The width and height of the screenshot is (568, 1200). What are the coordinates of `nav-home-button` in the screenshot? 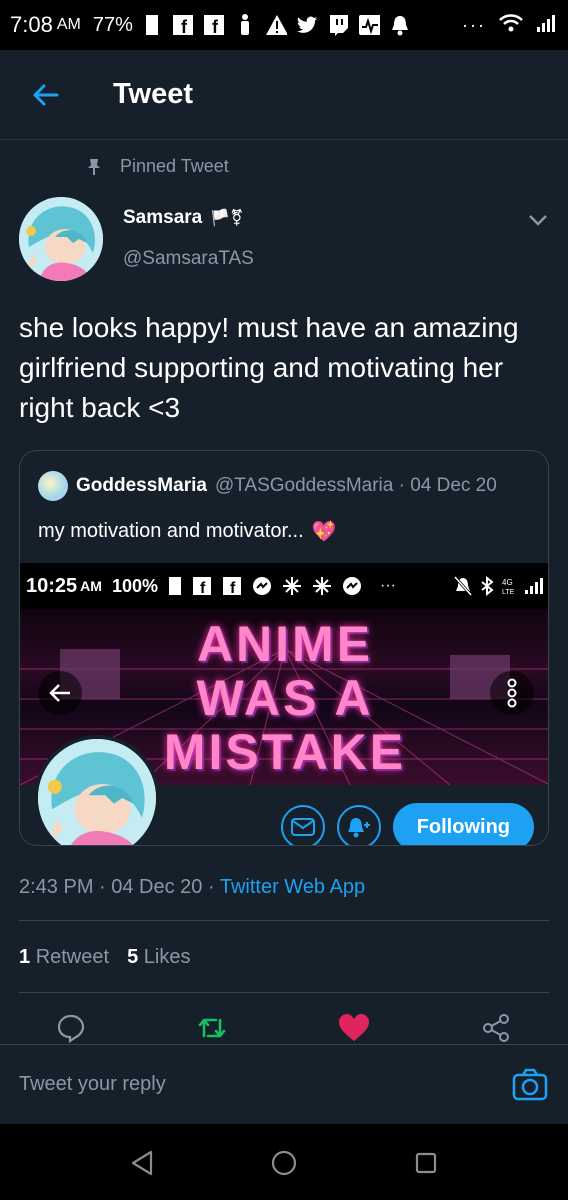 It's located at (284, 1163).